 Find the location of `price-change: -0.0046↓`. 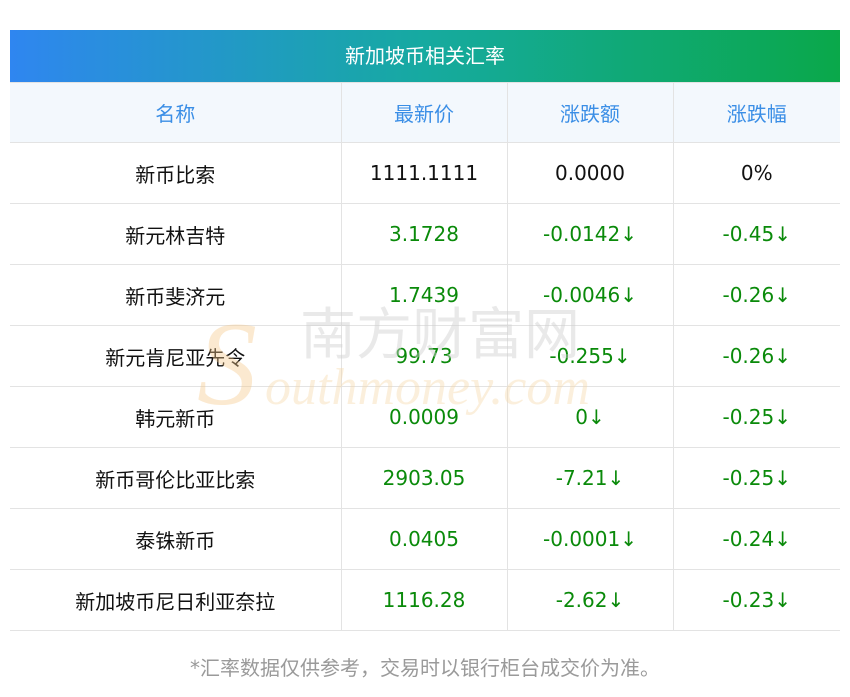

price-change: -0.0046↓ is located at coordinates (590, 295).